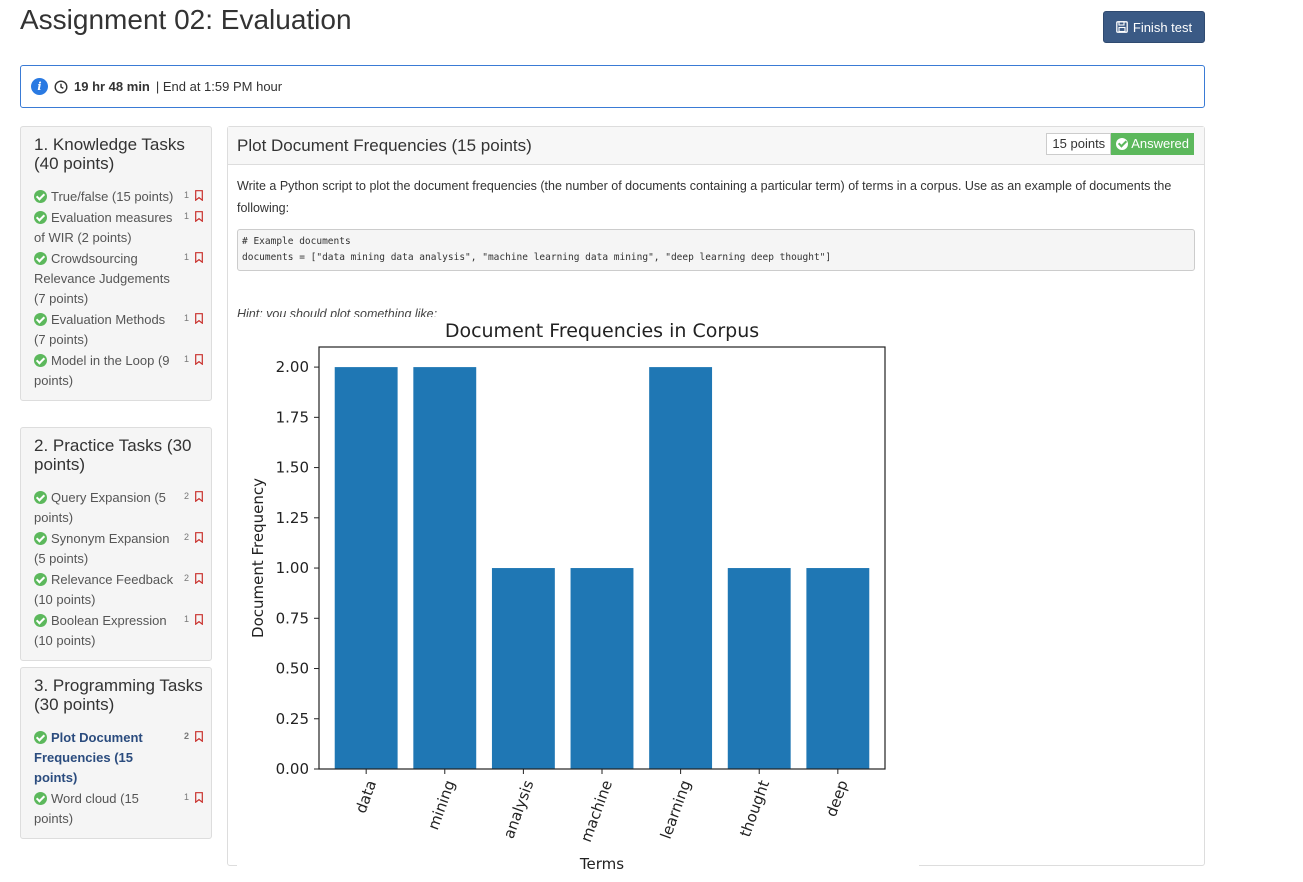 The width and height of the screenshot is (1303, 882). Describe the element at coordinates (292, 719) in the screenshot. I see `y-tick-label: 0.25` at that location.